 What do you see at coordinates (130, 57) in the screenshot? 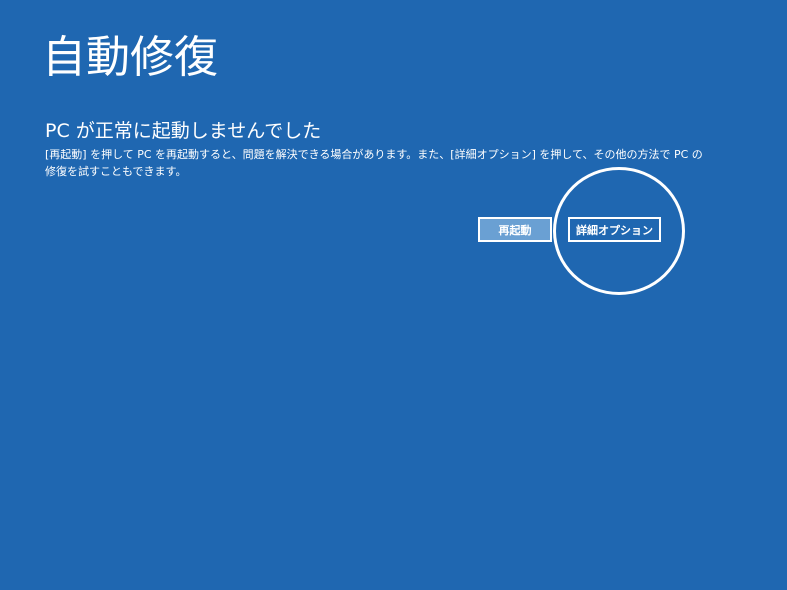
I see `page-title: 自動修復` at bounding box center [130, 57].